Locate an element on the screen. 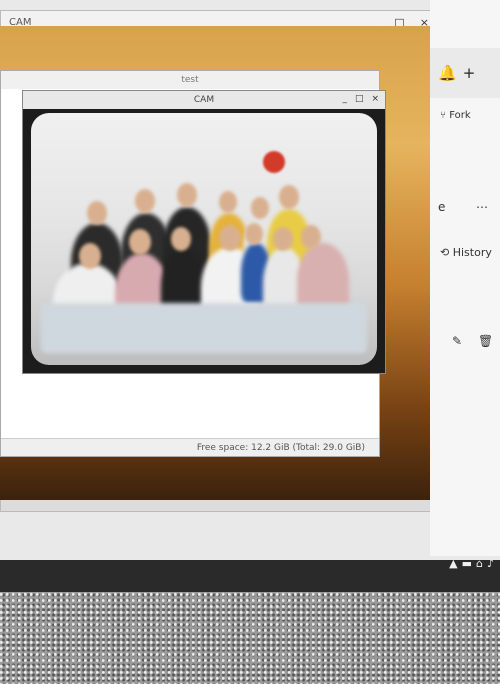 This screenshot has height=684, width=500. fork-button: ⑂ Fork is located at coordinates (455, 115).